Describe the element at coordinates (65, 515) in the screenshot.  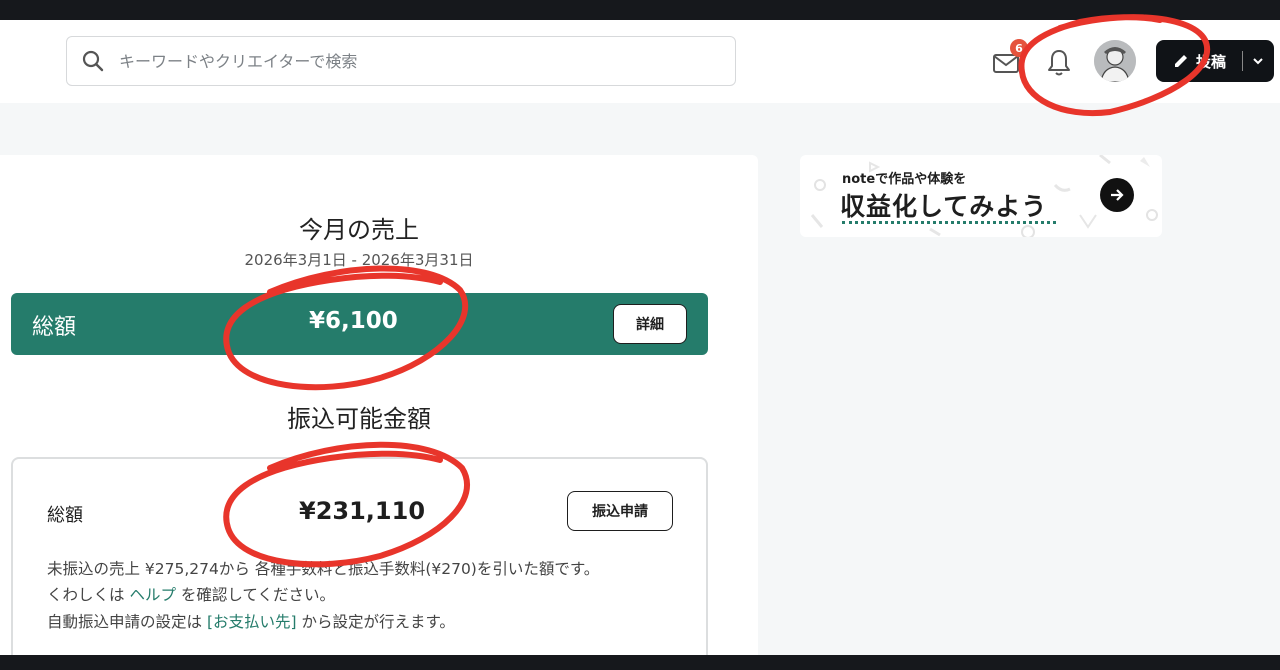
I see `transfer-total-label: 総額` at that location.